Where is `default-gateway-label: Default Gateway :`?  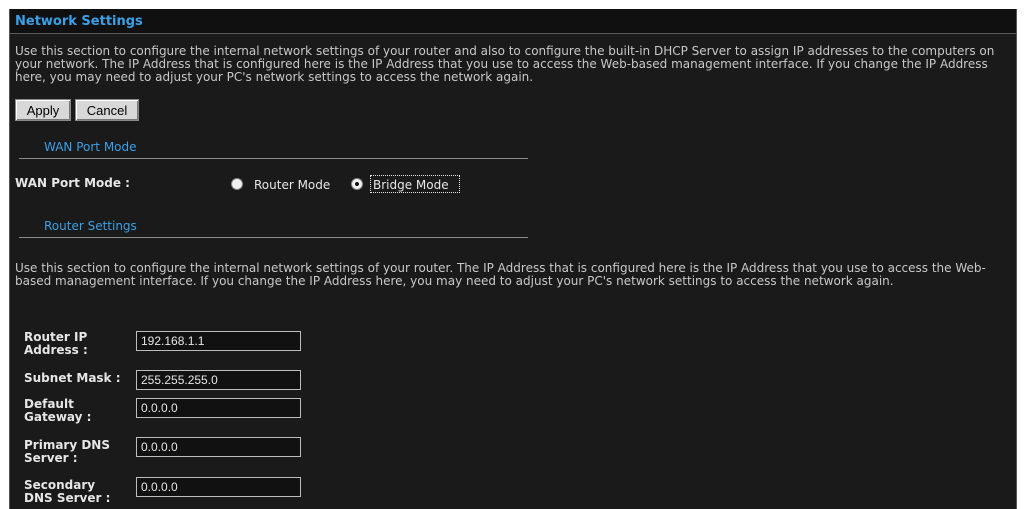 default-gateway-label: Default Gateway : is located at coordinates (58, 410).